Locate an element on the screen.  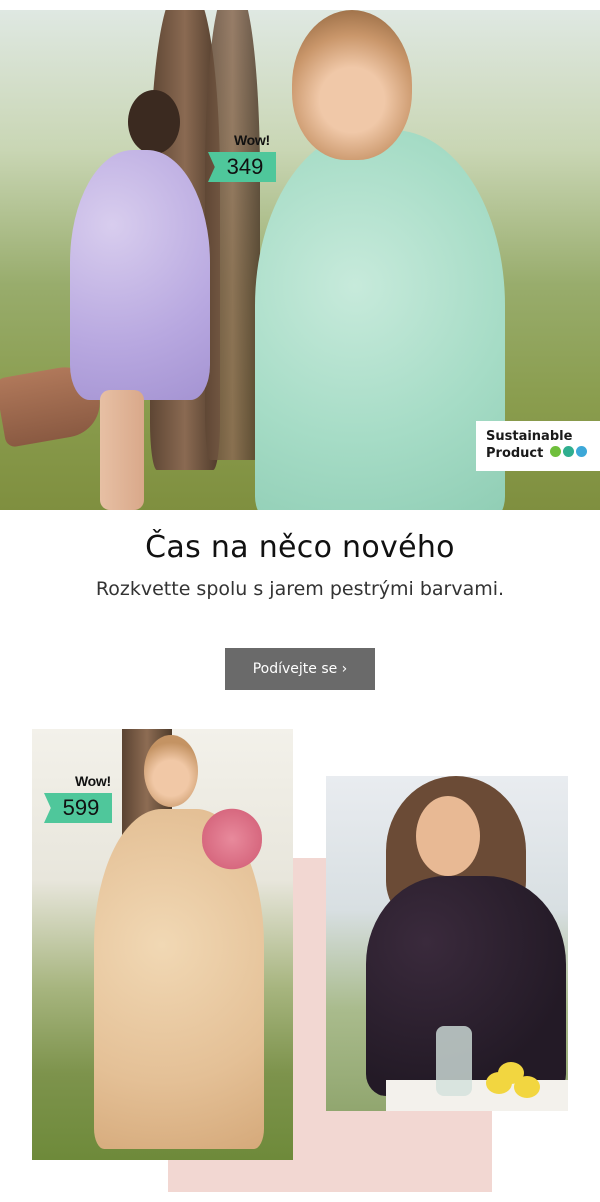
product-image-right is located at coordinates (447, 943).